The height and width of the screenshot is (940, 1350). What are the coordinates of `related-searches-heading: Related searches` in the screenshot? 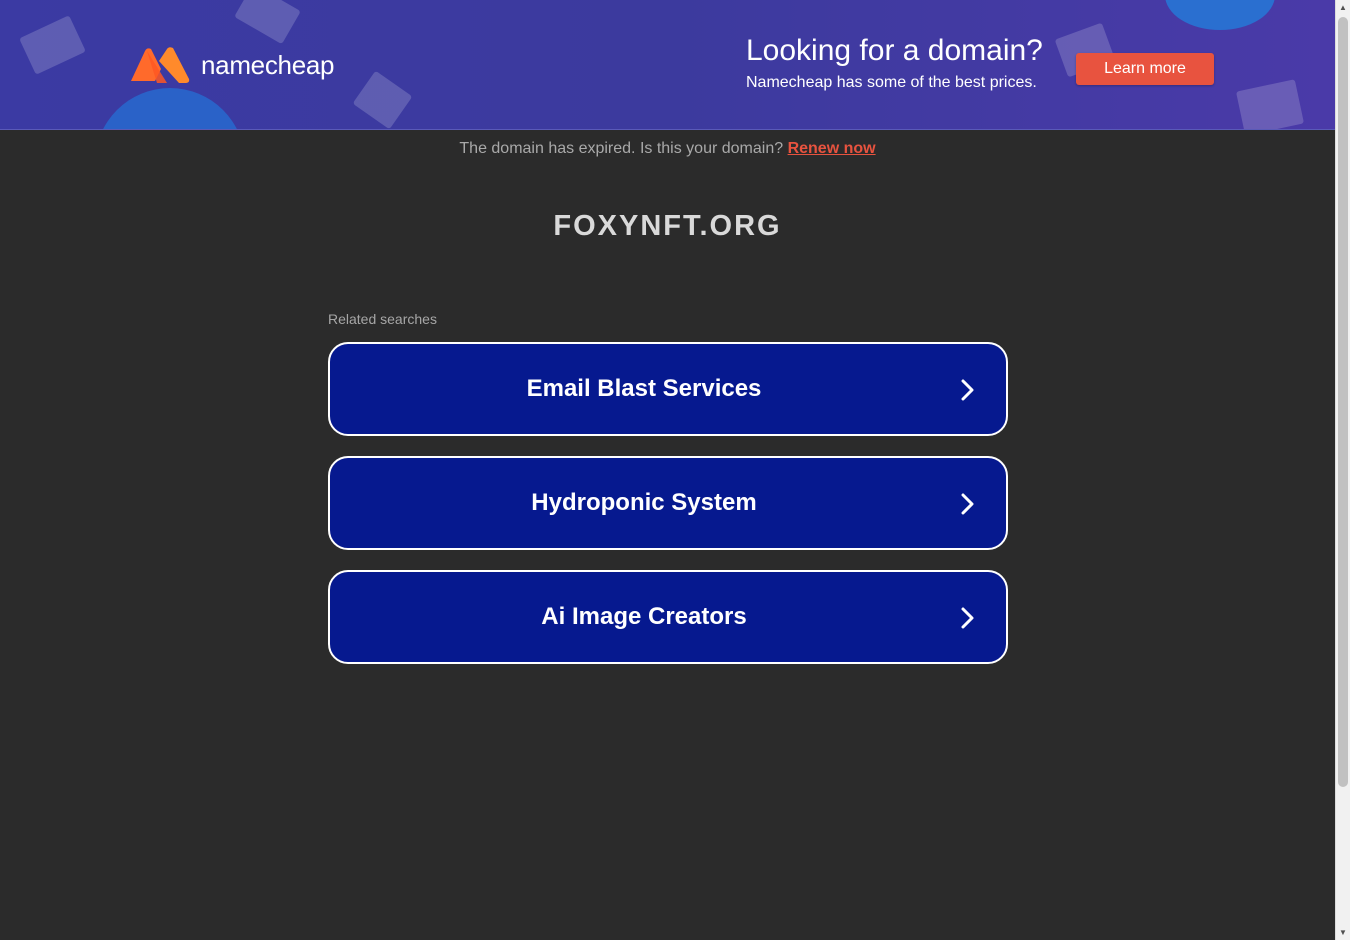 It's located at (382, 319).